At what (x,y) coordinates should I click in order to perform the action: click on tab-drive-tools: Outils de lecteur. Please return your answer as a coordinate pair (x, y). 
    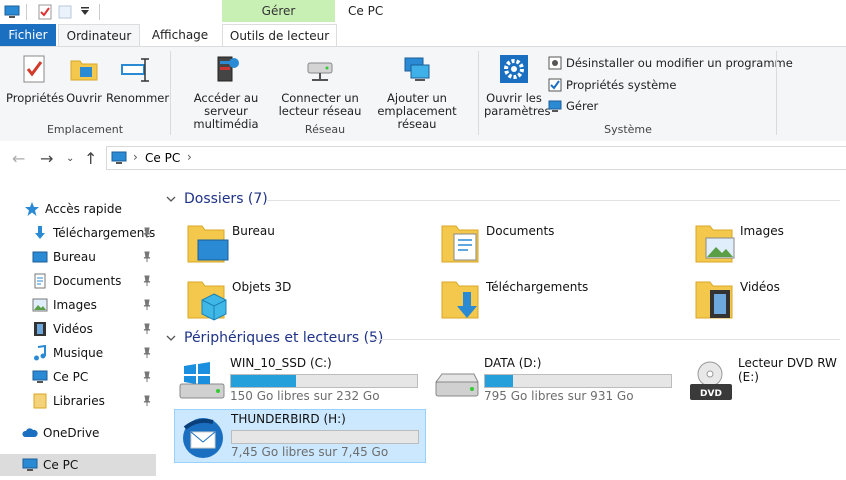
    Looking at the image, I should click on (279, 35).